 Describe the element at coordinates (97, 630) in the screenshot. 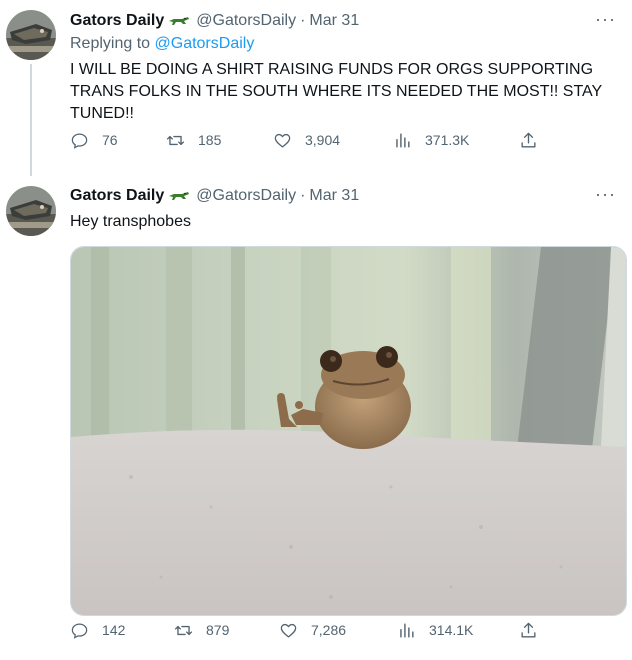

I see `reply-button: 142` at that location.